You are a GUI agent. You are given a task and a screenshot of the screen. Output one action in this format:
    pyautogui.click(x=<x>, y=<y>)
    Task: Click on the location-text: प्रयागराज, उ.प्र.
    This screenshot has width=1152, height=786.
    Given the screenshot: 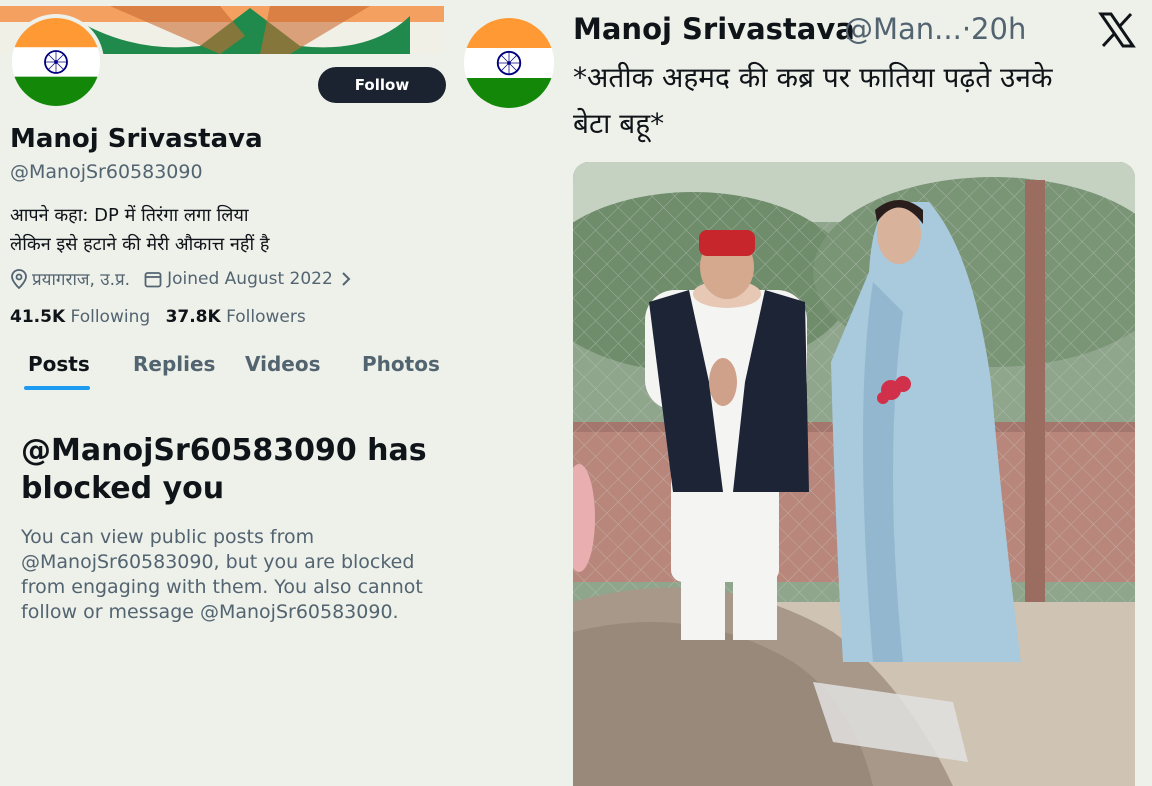 What is the action you would take?
    pyautogui.click(x=81, y=280)
    